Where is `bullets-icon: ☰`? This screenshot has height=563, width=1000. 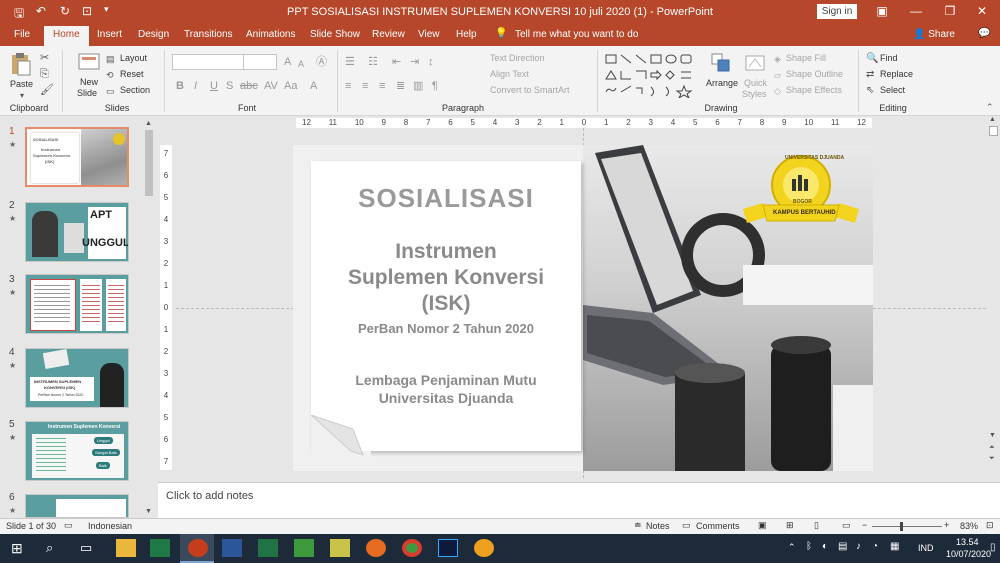 bullets-icon: ☰ is located at coordinates (350, 62).